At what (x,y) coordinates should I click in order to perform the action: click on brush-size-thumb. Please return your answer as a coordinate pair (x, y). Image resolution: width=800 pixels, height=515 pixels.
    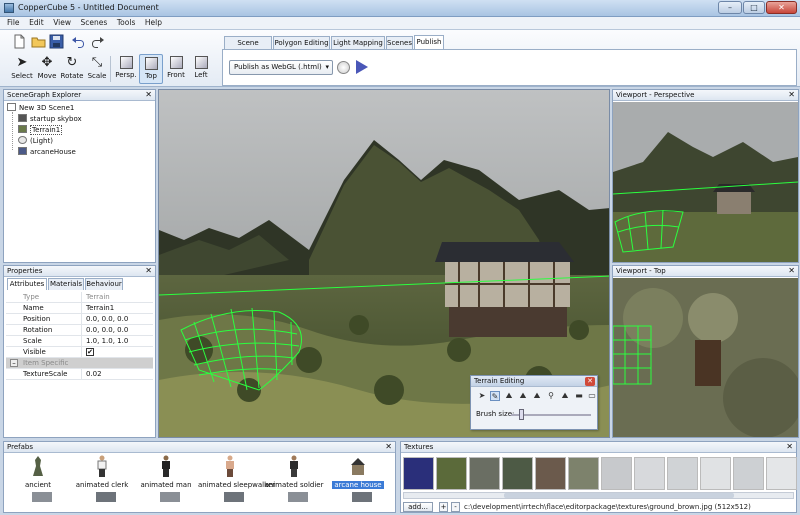
    Looking at the image, I should click on (521, 414).